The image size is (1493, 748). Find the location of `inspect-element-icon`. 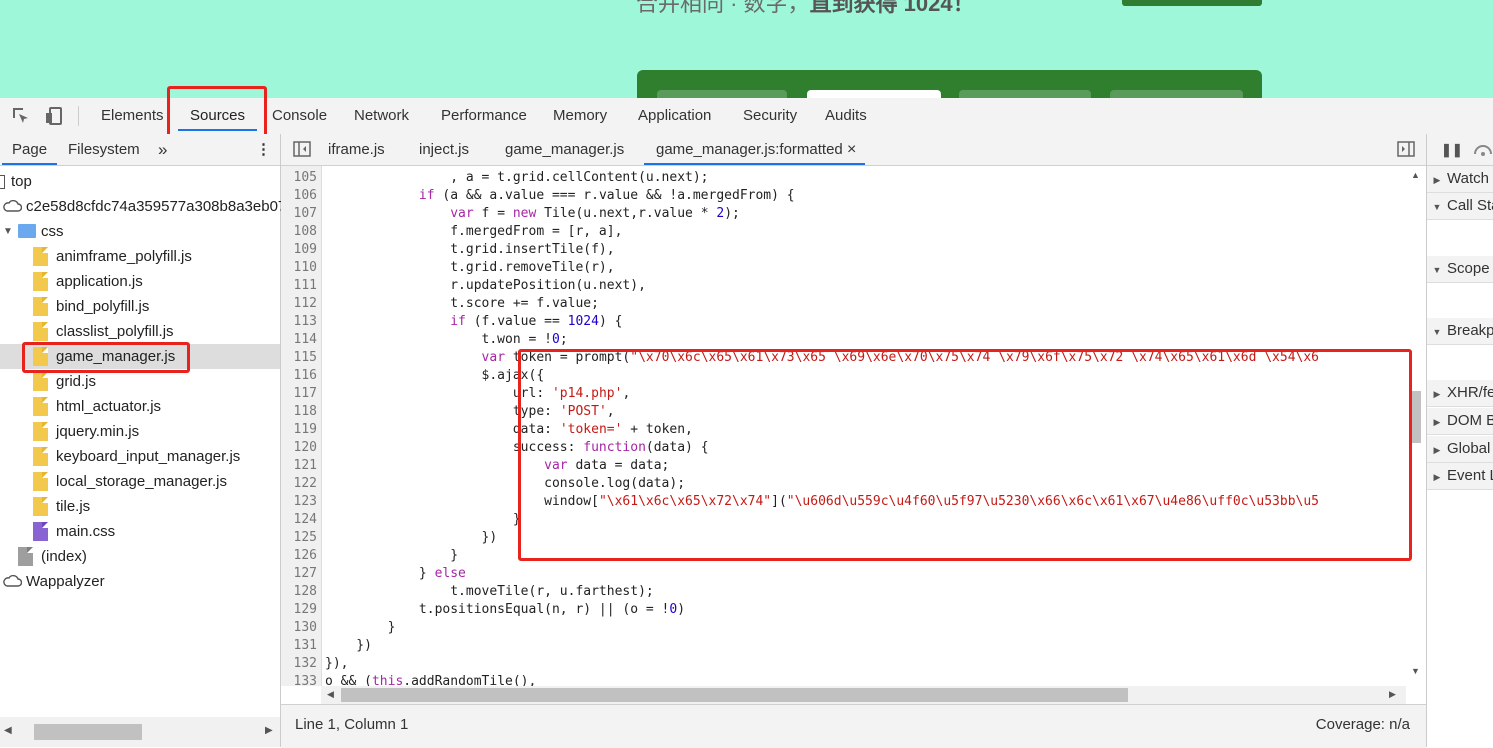

inspect-element-icon is located at coordinates (21, 116).